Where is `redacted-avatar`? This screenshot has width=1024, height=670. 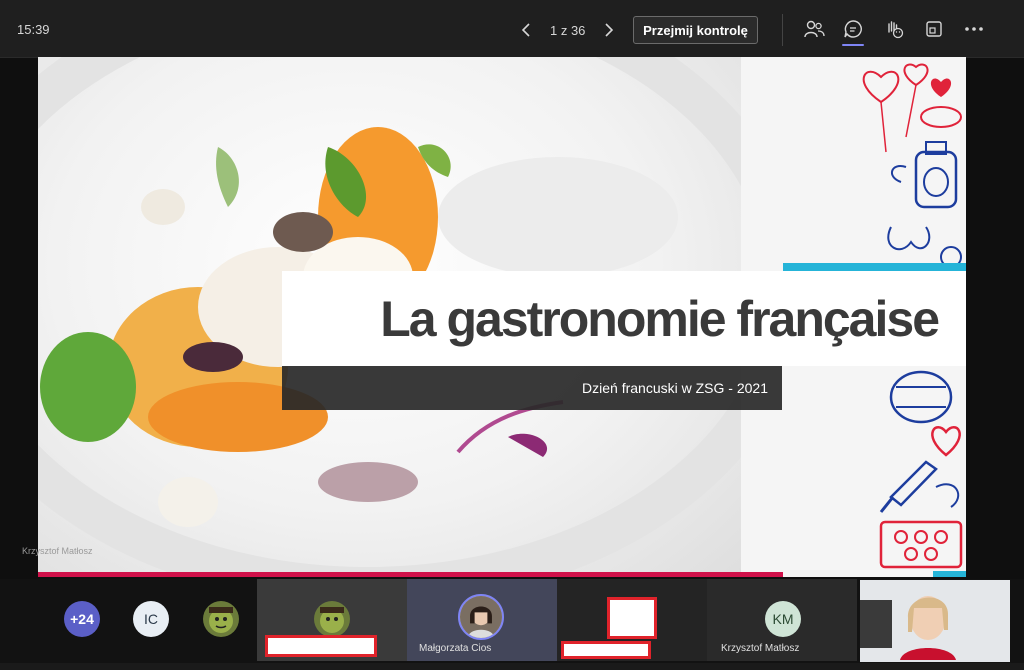 redacted-avatar is located at coordinates (632, 618).